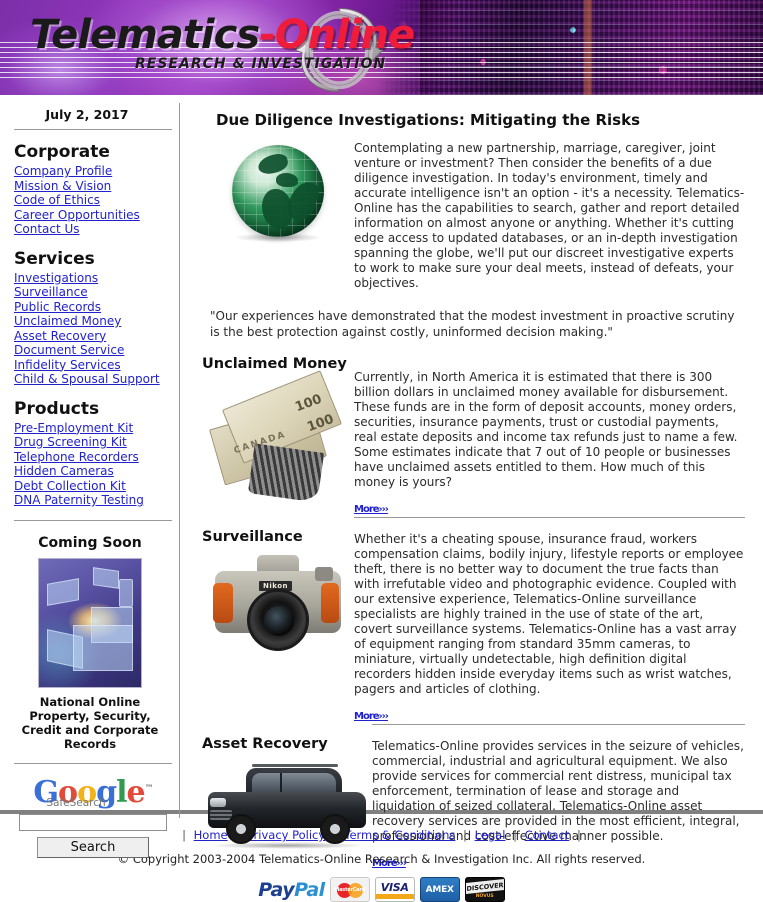  I want to click on logo-primary-text: Telematics, so click(145, 35).